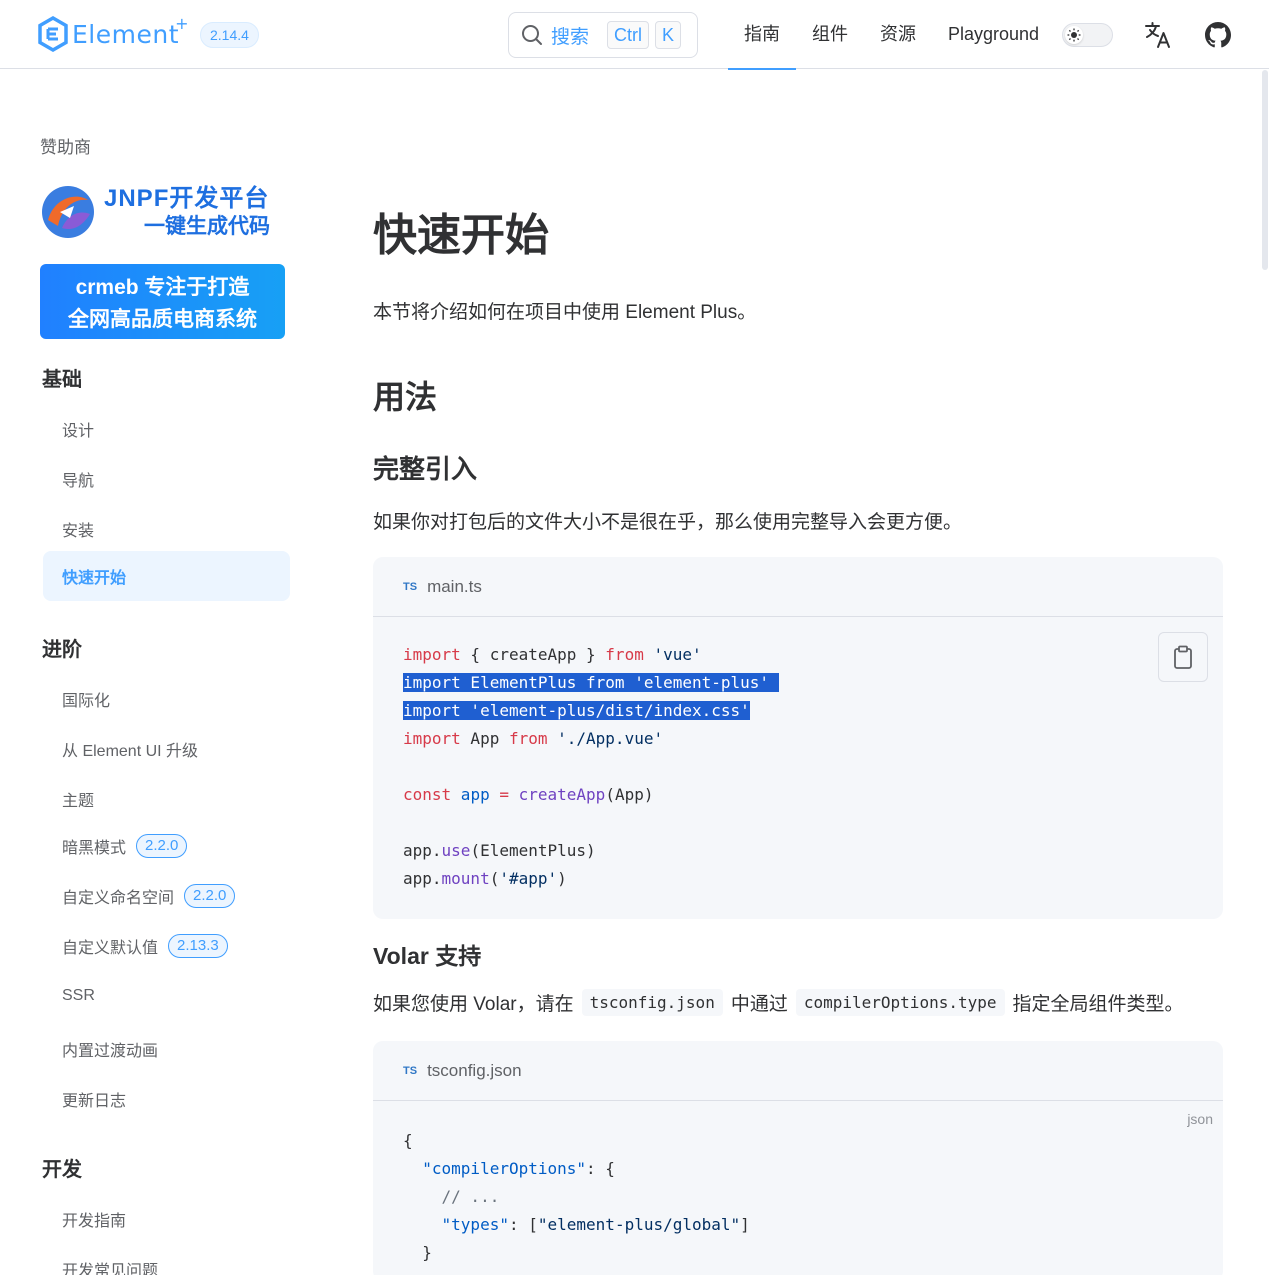 The height and width of the screenshot is (1275, 1269). What do you see at coordinates (62, 650) in the screenshot?
I see `sidebar-section-advanced: 进阶` at bounding box center [62, 650].